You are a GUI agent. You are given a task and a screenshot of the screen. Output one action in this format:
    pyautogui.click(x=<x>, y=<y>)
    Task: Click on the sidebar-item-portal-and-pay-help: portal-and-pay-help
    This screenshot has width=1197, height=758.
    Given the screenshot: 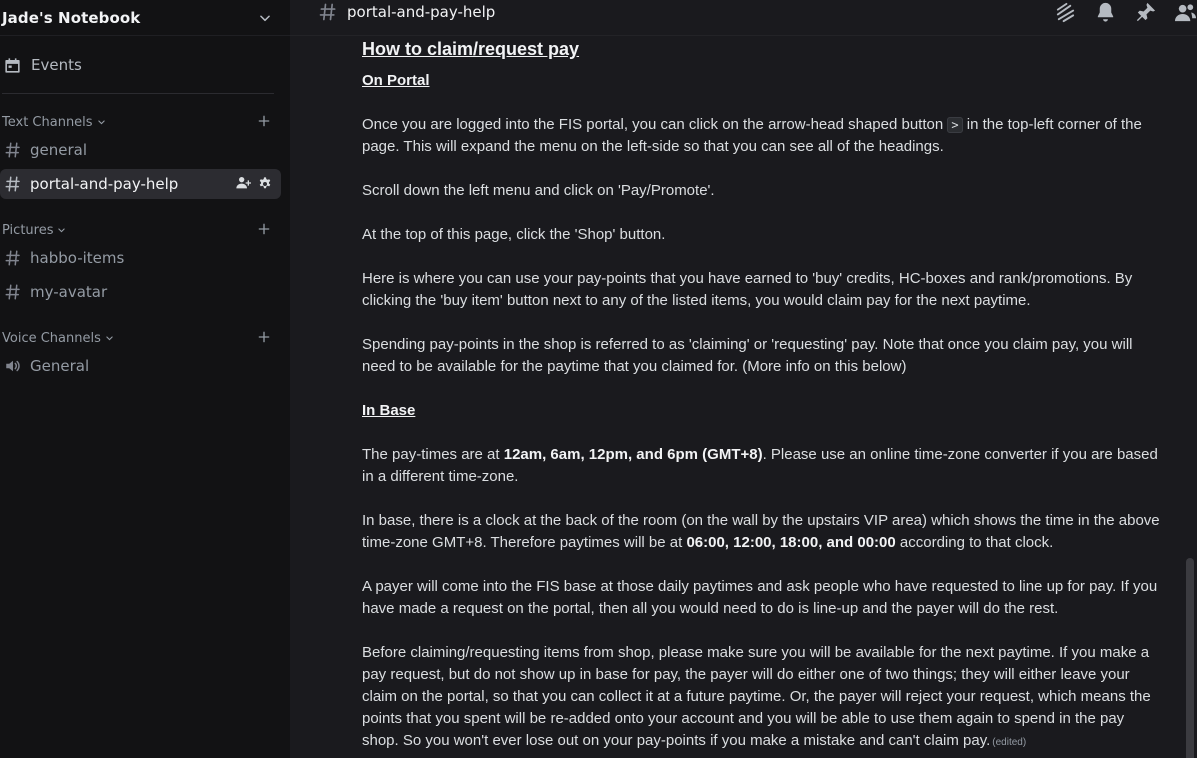 What is the action you would take?
    pyautogui.click(x=140, y=184)
    